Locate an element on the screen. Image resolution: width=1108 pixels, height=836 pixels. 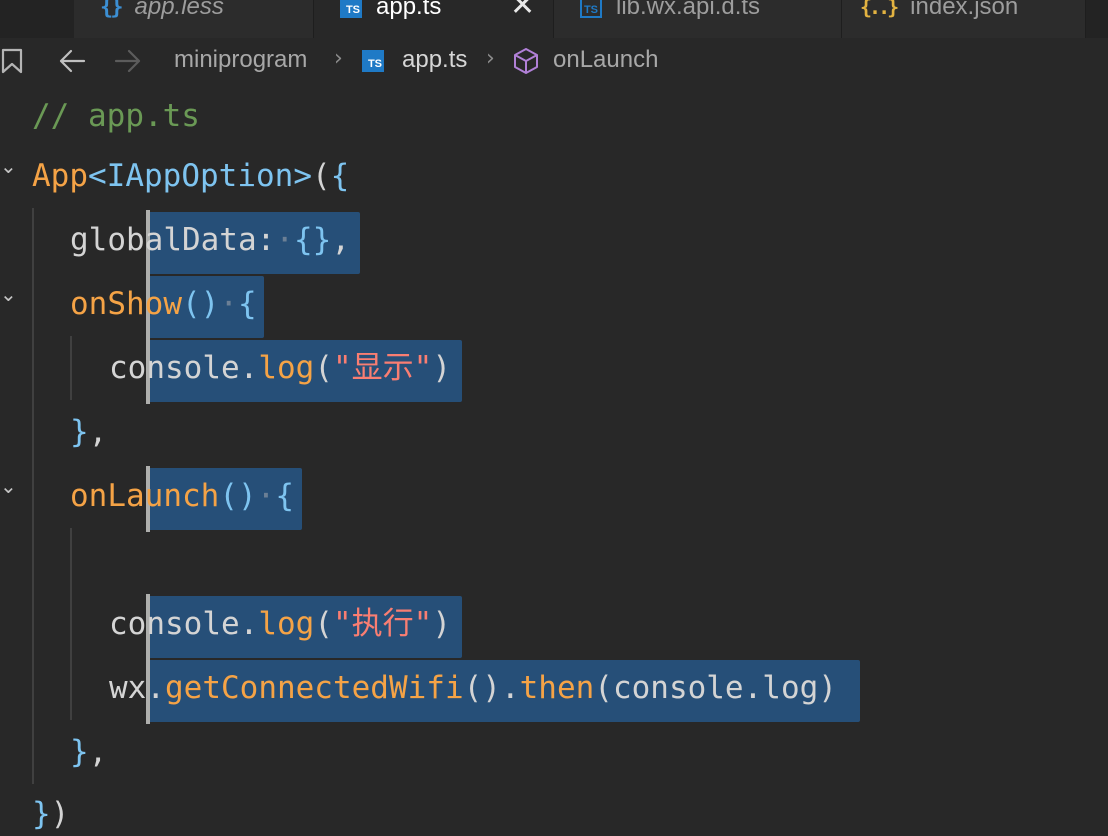
tab-label: app.less is located at coordinates (179, 10).